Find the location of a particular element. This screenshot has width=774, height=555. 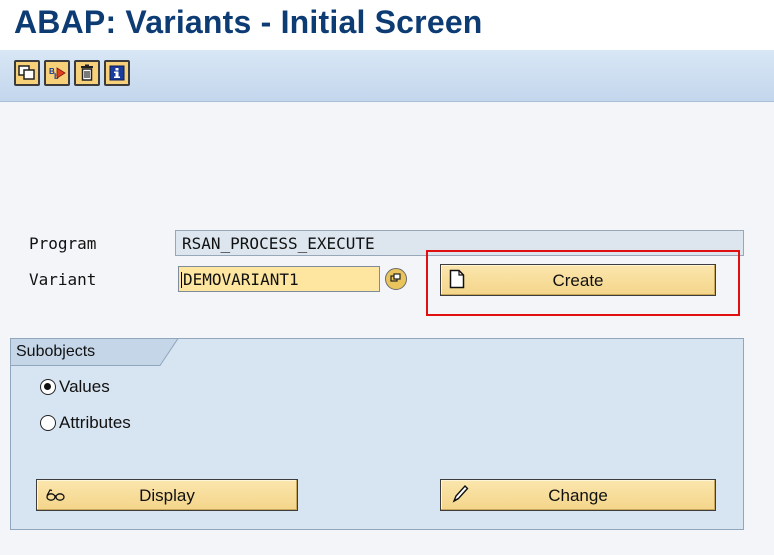

attributes-radio-option: Attributes is located at coordinates (85, 423).